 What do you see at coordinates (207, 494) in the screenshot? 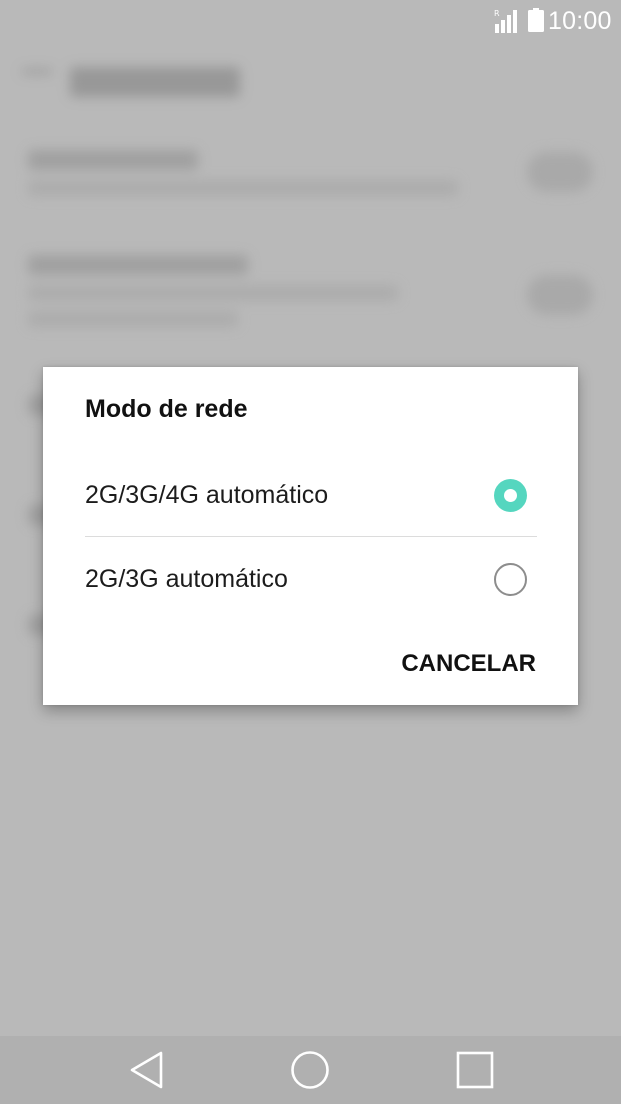
I see `option-label: 2G/3G/4G automático` at bounding box center [207, 494].